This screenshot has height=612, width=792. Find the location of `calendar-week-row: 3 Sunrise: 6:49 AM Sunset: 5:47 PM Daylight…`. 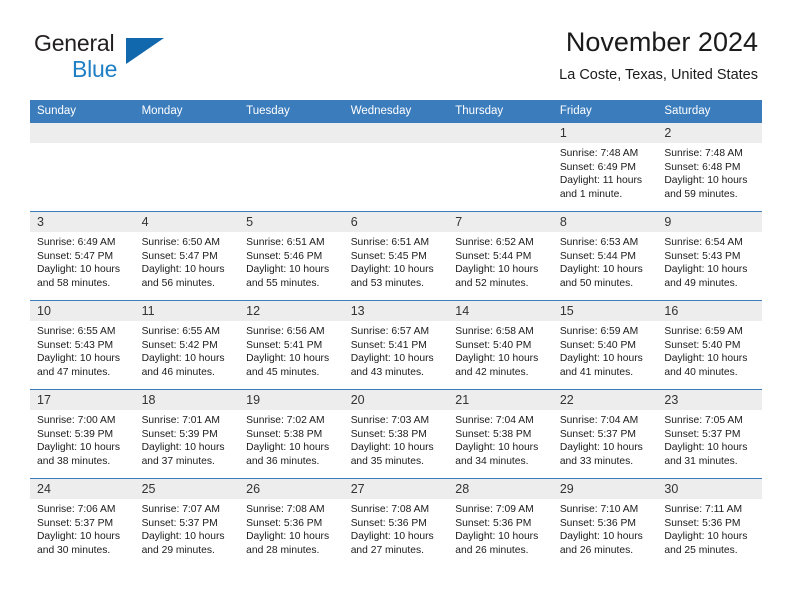

calendar-week-row: 3 Sunrise: 6:49 AM Sunset: 5:47 PM Daylight… is located at coordinates (396, 256).